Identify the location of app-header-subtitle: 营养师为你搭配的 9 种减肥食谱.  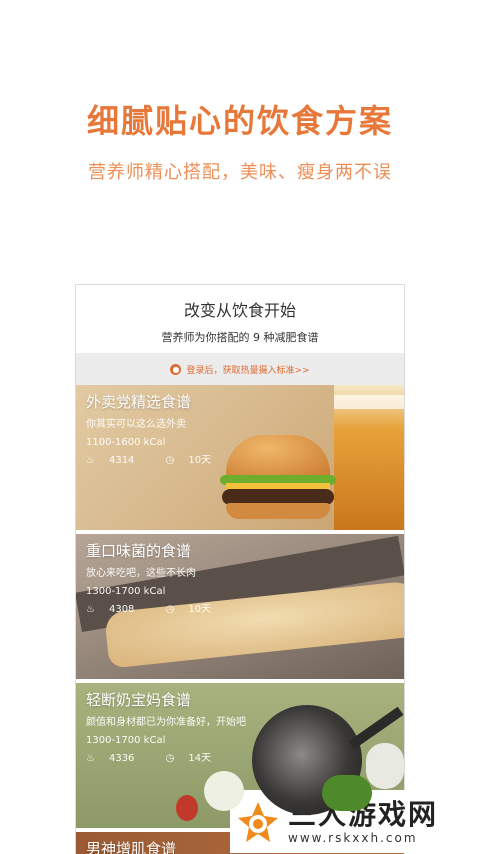
(240, 337).